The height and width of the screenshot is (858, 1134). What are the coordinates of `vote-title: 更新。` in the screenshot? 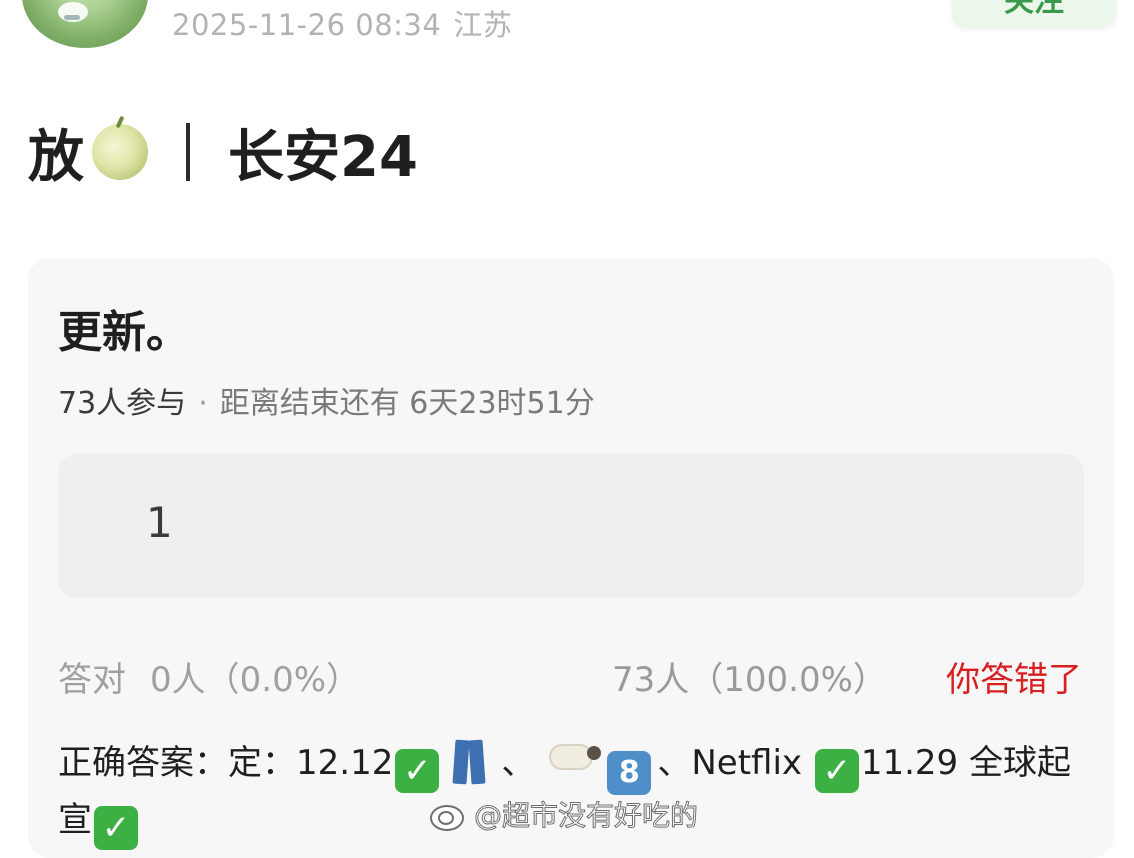 It's located at (124, 332).